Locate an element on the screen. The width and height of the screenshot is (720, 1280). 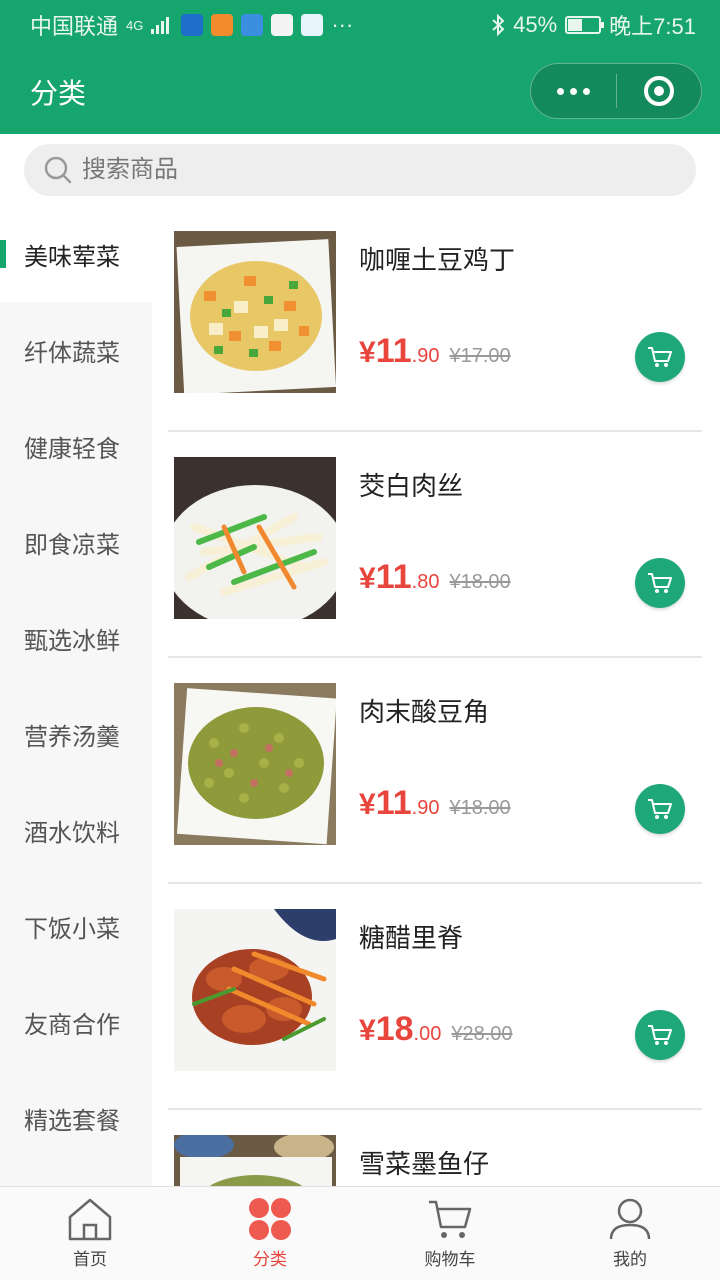
wifi-app-icon is located at coordinates (252, 25).